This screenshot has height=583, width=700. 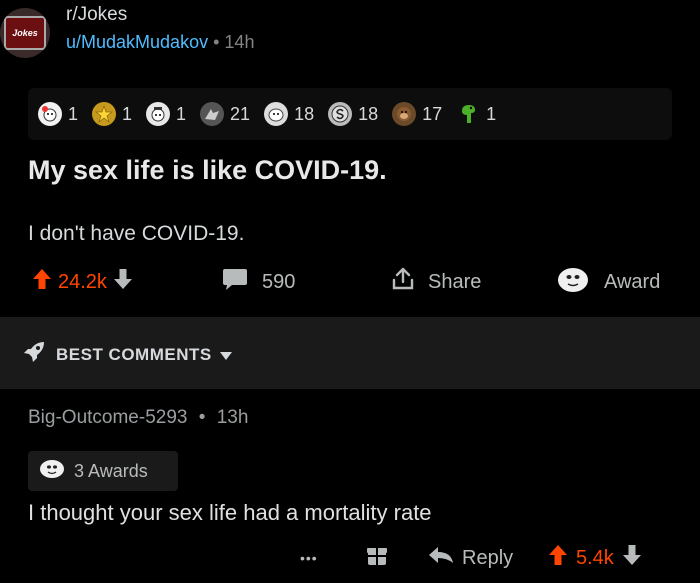 I want to click on ape-award-icon, so click(x=404, y=114).